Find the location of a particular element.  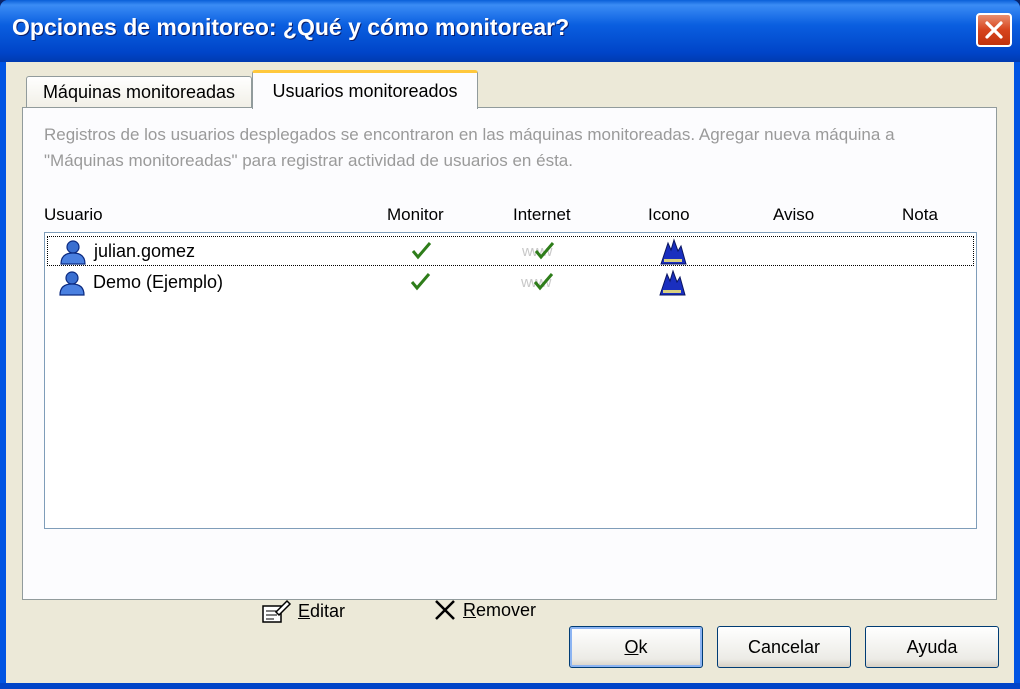

user-name: julian.gomez is located at coordinates (145, 251).